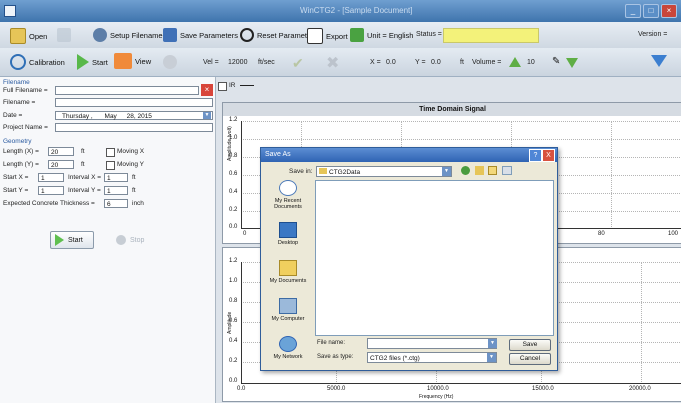 The width and height of the screenshot is (681, 403). What do you see at coordinates (170, 35) in the screenshot?
I see `save-icon` at bounding box center [170, 35].